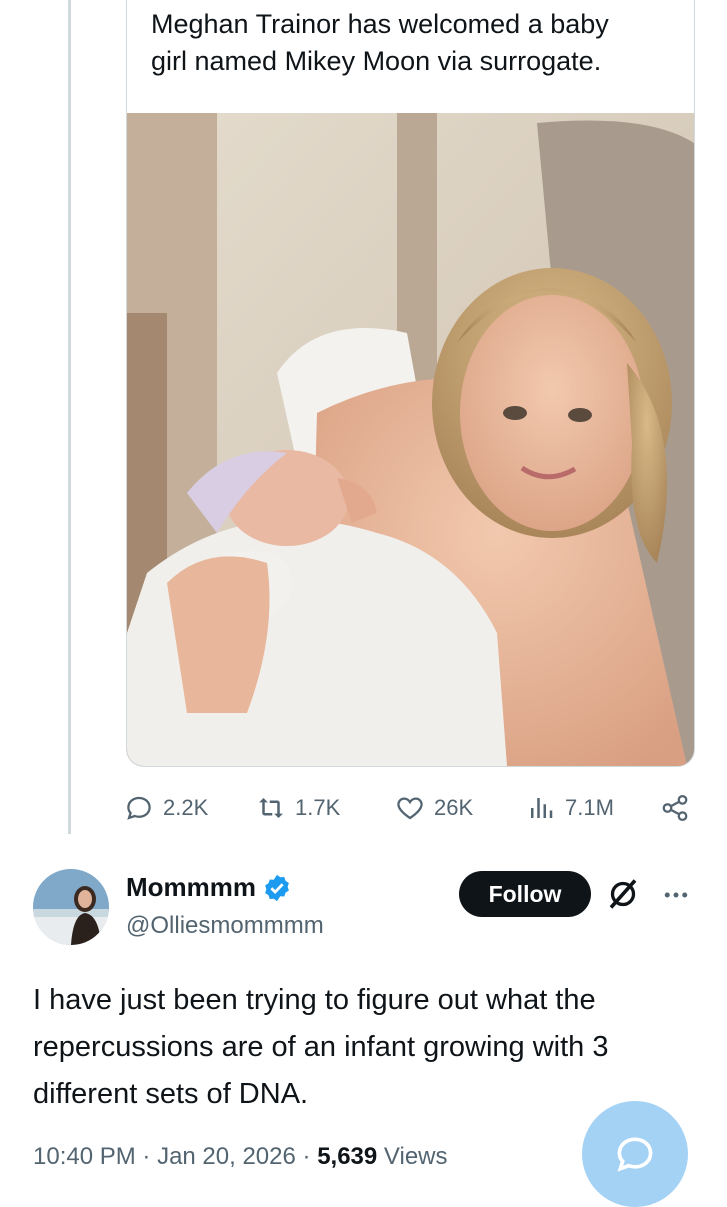 The height and width of the screenshot is (1207, 727). I want to click on views-button: 7.1M, so click(570, 808).